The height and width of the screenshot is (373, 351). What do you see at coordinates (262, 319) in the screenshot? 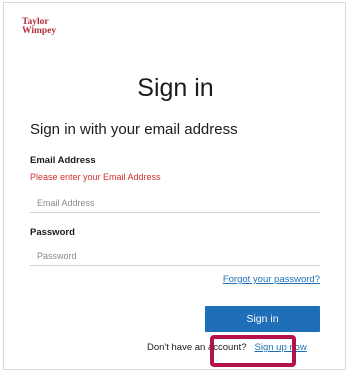
I see `sign-in-button: Sign in` at bounding box center [262, 319].